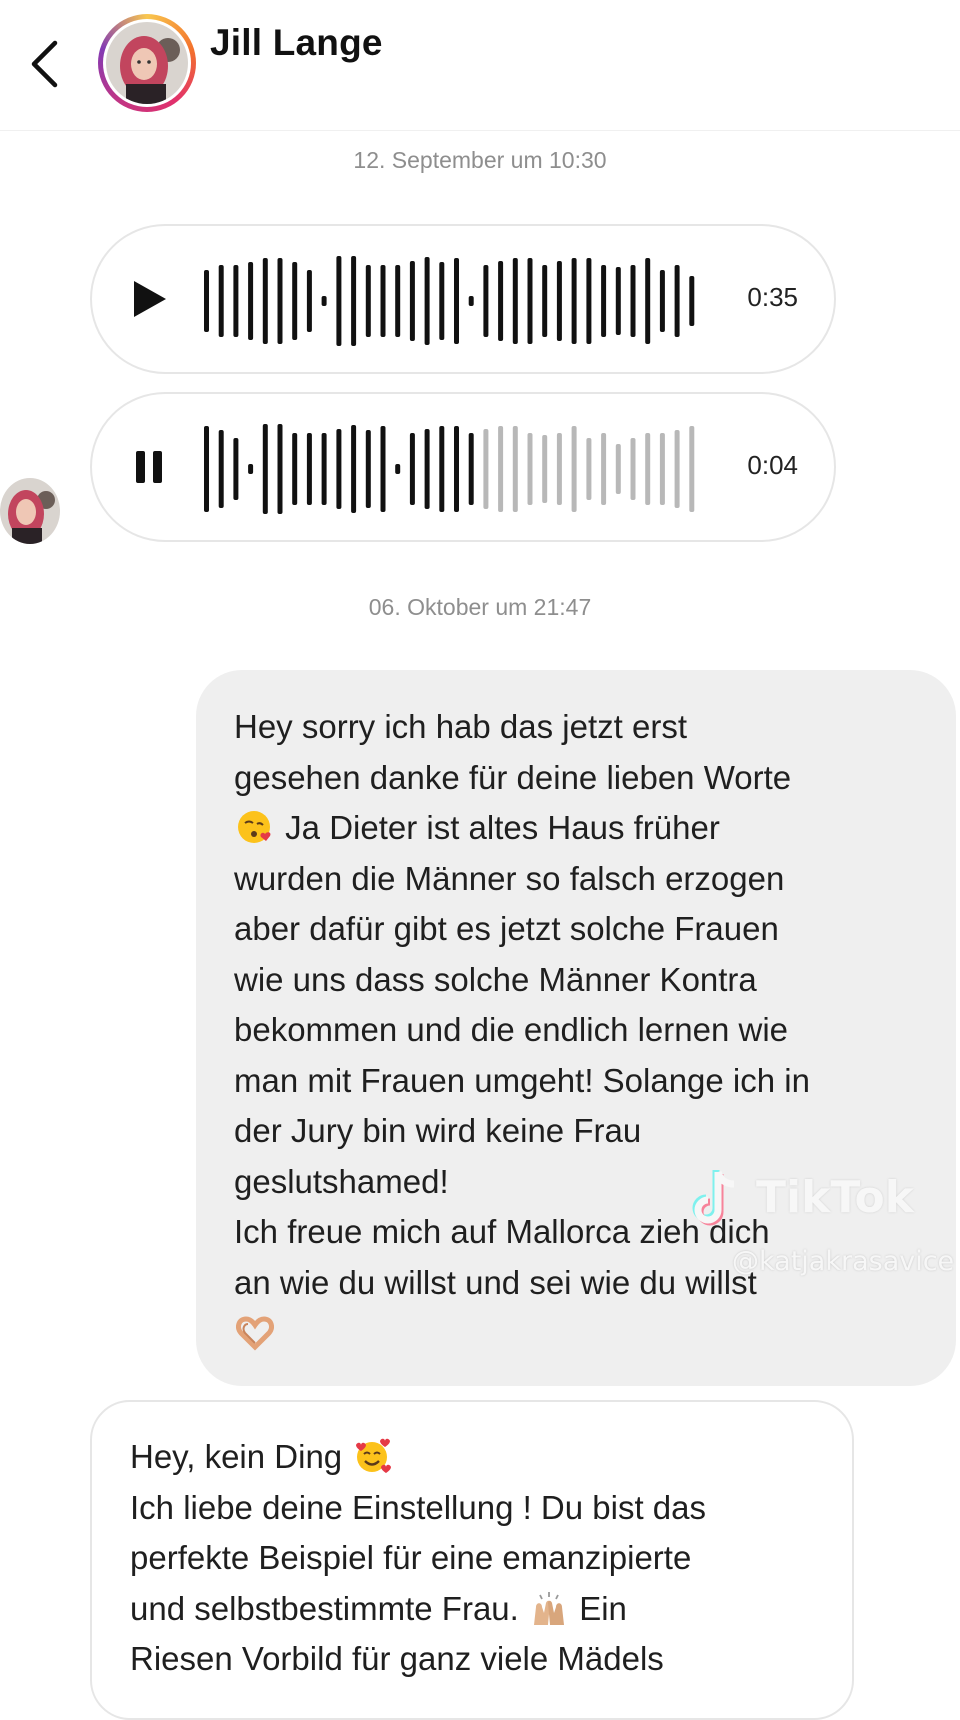  Describe the element at coordinates (254, 827) in the screenshot. I see `kissing-heart-emoji-icon` at that location.